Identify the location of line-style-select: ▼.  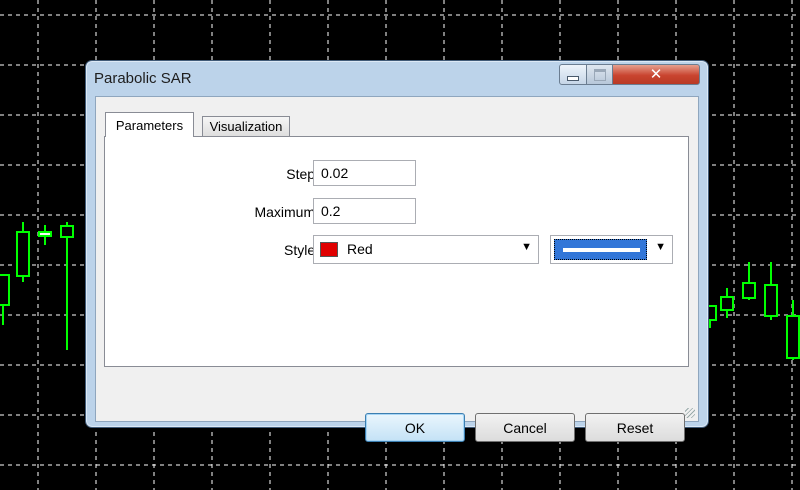
(611, 249).